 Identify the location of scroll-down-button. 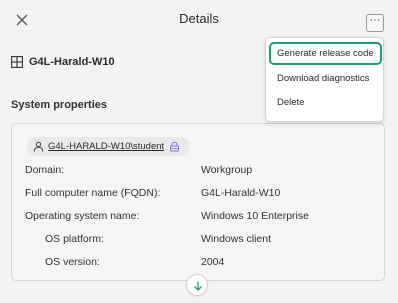
(197, 285).